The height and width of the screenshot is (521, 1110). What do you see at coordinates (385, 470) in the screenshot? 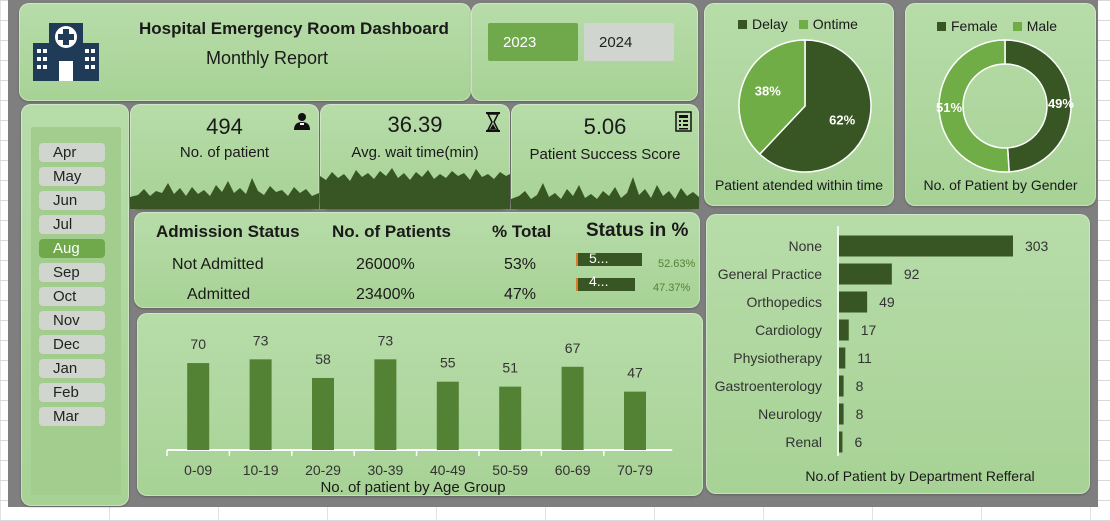
I see `age-category-label: 30-39` at bounding box center [385, 470].